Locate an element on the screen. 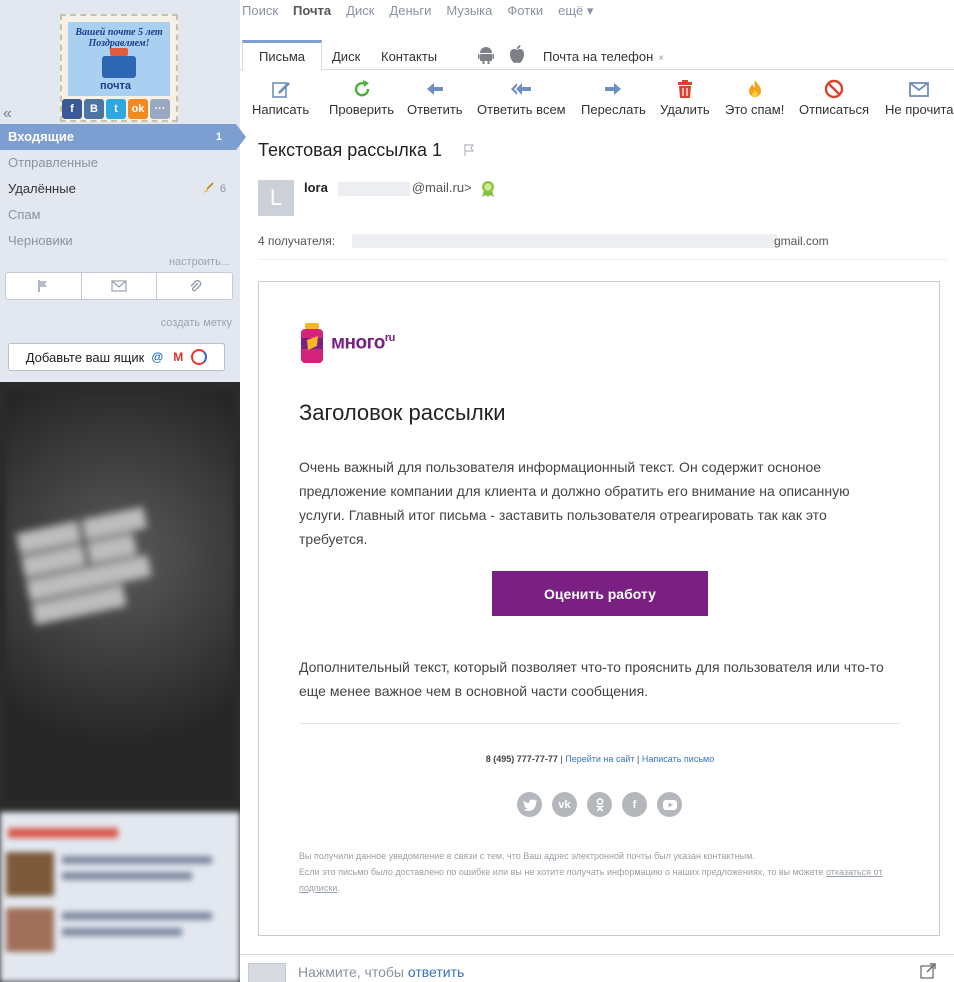  reply-icon is located at coordinates (434, 89).